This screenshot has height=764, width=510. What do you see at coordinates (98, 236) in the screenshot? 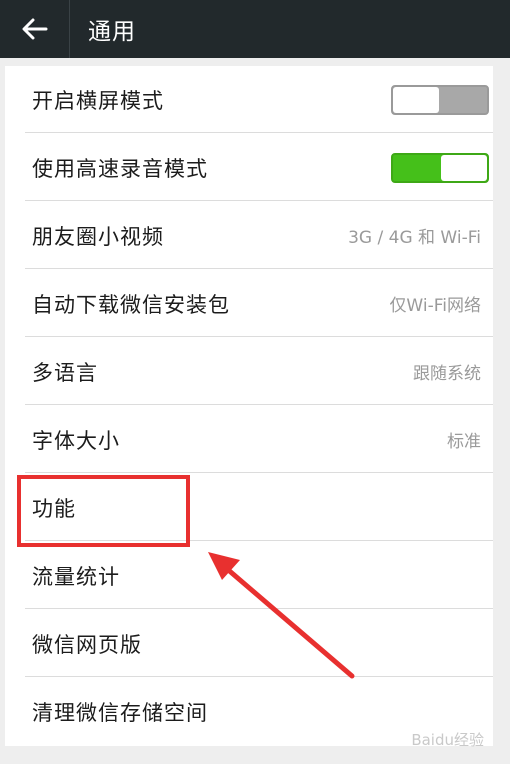
I see `setting-label: 朋友圈小视频` at bounding box center [98, 236].